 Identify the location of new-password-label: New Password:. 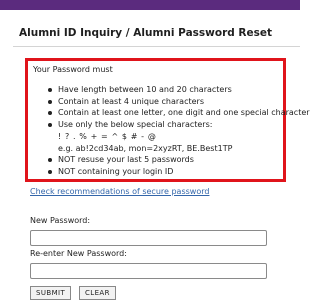
(60, 220).